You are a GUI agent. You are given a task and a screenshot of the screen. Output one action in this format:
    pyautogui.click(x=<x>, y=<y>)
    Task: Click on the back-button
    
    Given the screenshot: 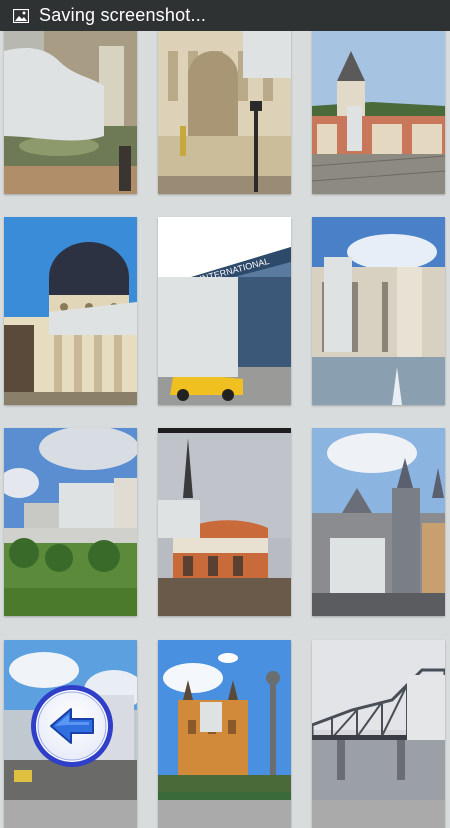 What is the action you would take?
    pyautogui.click(x=72, y=726)
    